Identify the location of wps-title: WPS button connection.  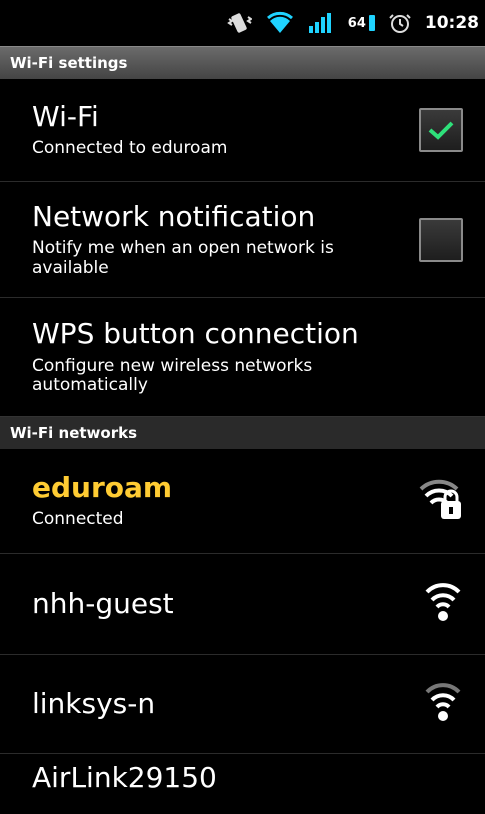
(195, 334).